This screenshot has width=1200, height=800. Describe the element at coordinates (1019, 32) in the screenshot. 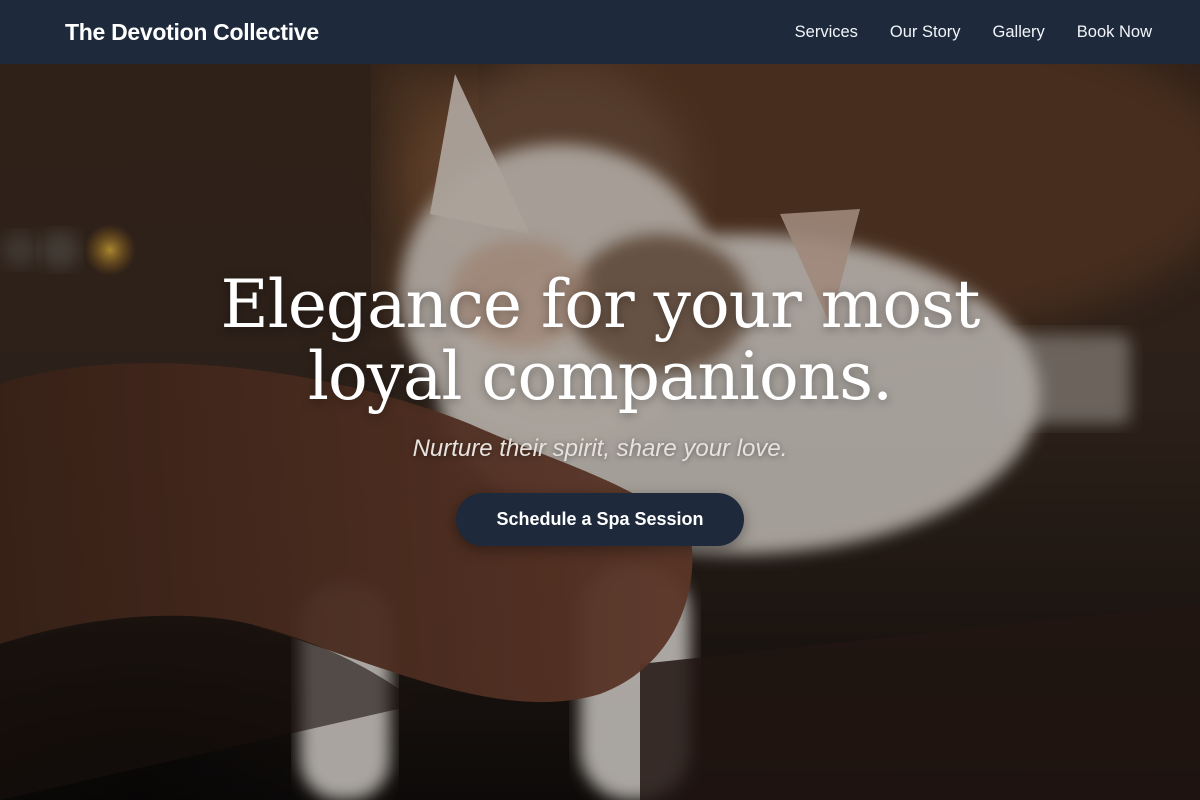

I see `nav-link-gallery: Gallery` at that location.